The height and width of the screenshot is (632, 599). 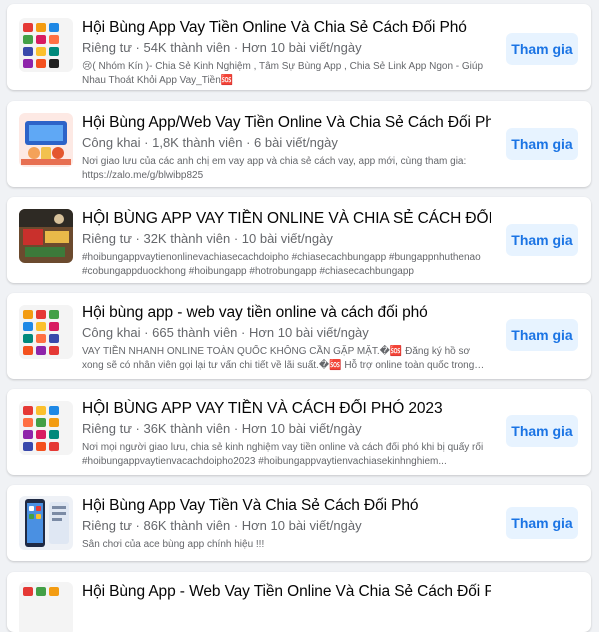 I want to click on group-members: 36K thành viên, so click(x=187, y=428).